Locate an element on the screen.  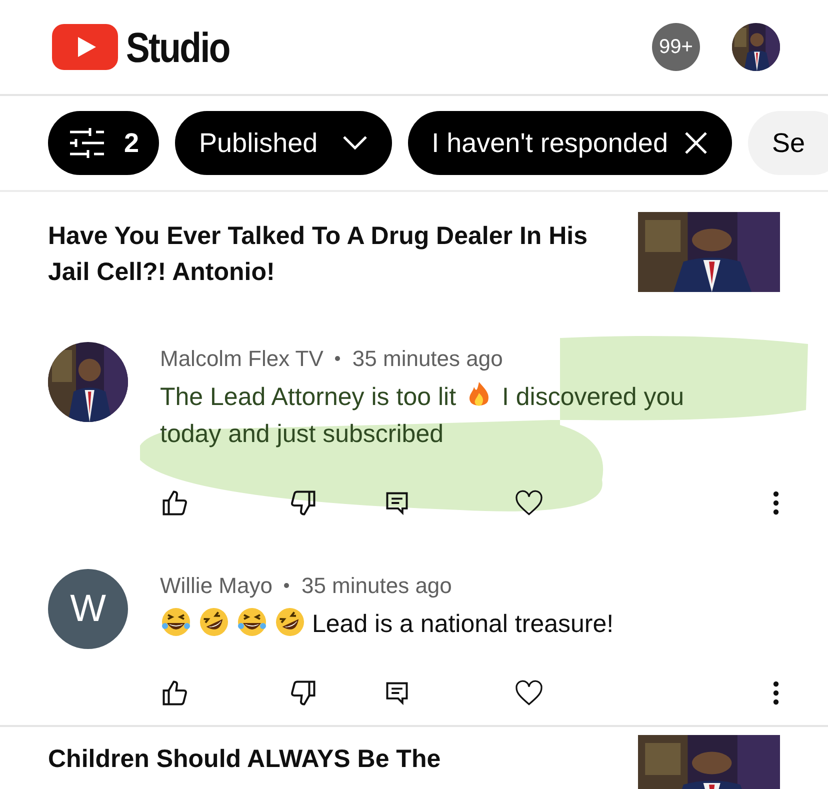
comment-text: Lead is a national treasure! is located at coordinates (463, 624).